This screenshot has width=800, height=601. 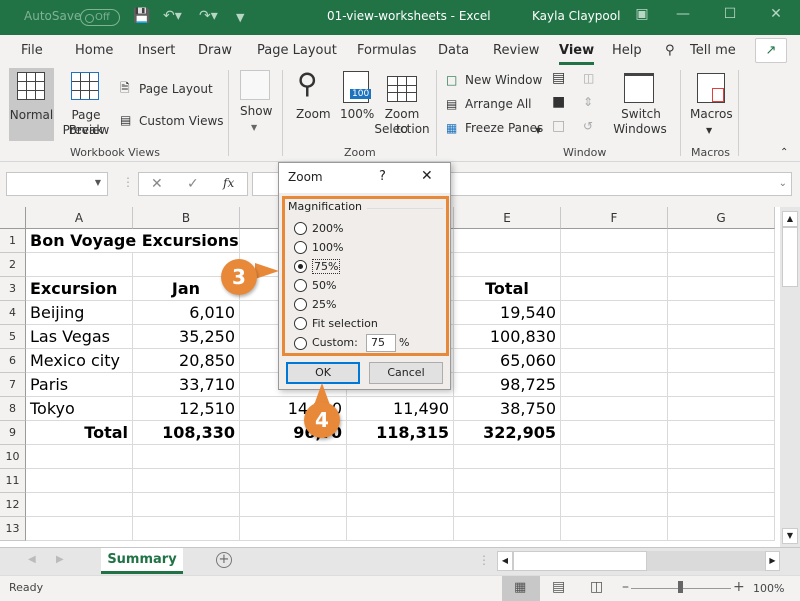 What do you see at coordinates (100, 17) in the screenshot?
I see `autosave-toggle: Off` at bounding box center [100, 17].